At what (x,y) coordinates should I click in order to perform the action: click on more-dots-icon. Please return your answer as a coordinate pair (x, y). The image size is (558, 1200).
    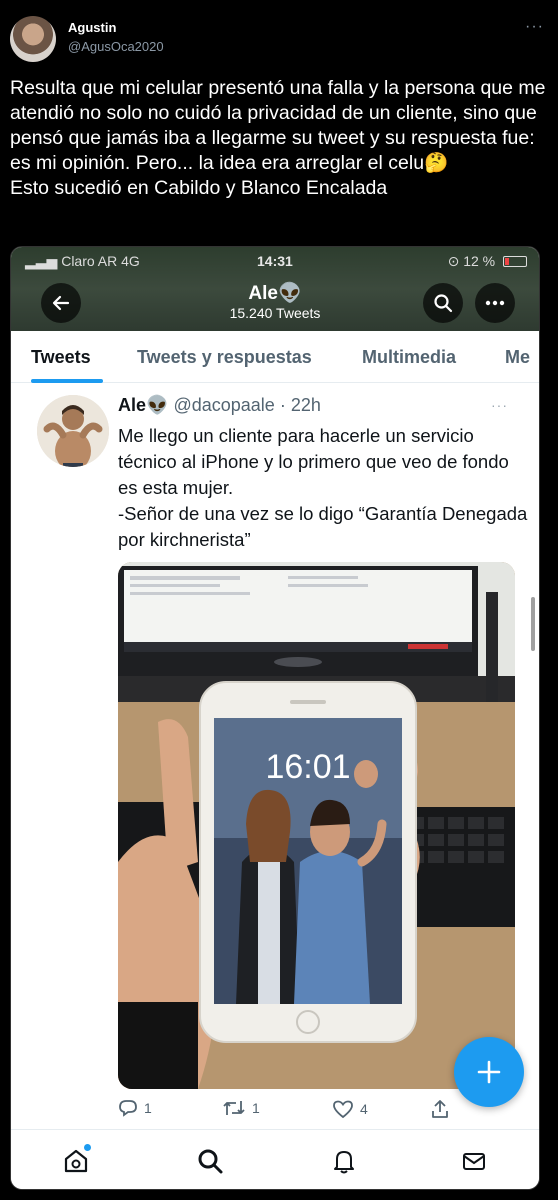
    Looking at the image, I should click on (495, 303).